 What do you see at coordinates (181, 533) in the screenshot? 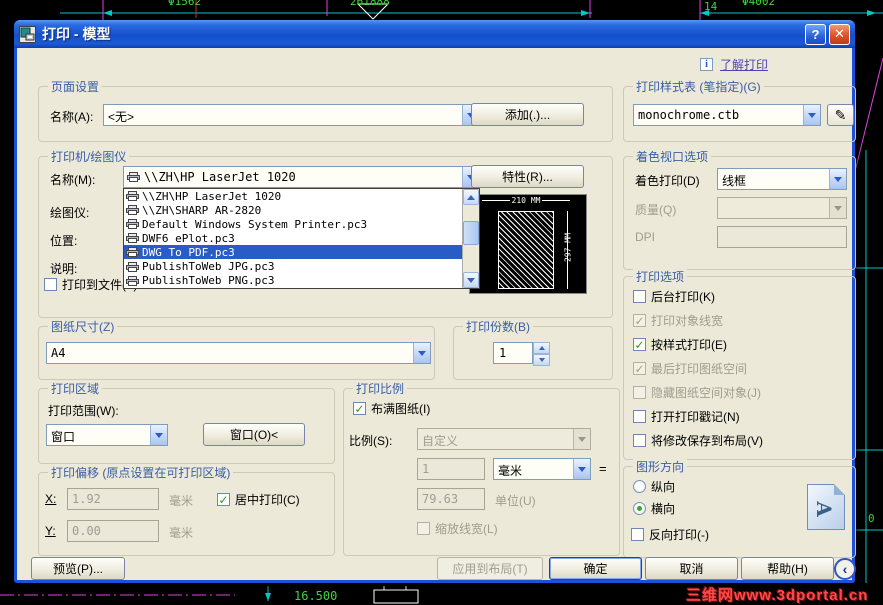
I see `y-unit-label: 毫米` at bounding box center [181, 533].